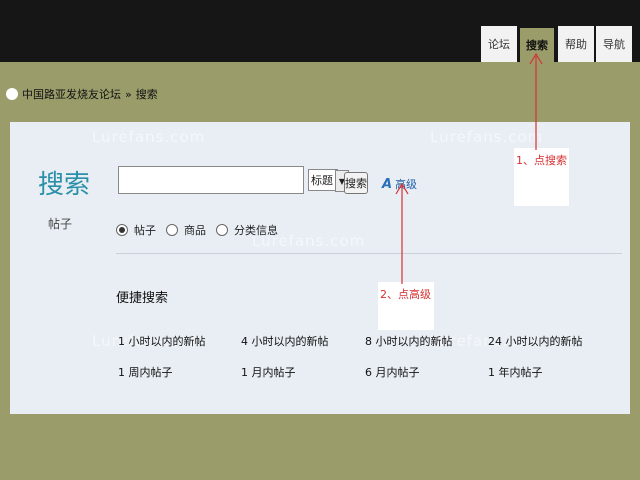 The height and width of the screenshot is (480, 640). What do you see at coordinates (71, 94) in the screenshot?
I see `breadcrumb-home-link: 中国路亚发烧友论坛` at bounding box center [71, 94].